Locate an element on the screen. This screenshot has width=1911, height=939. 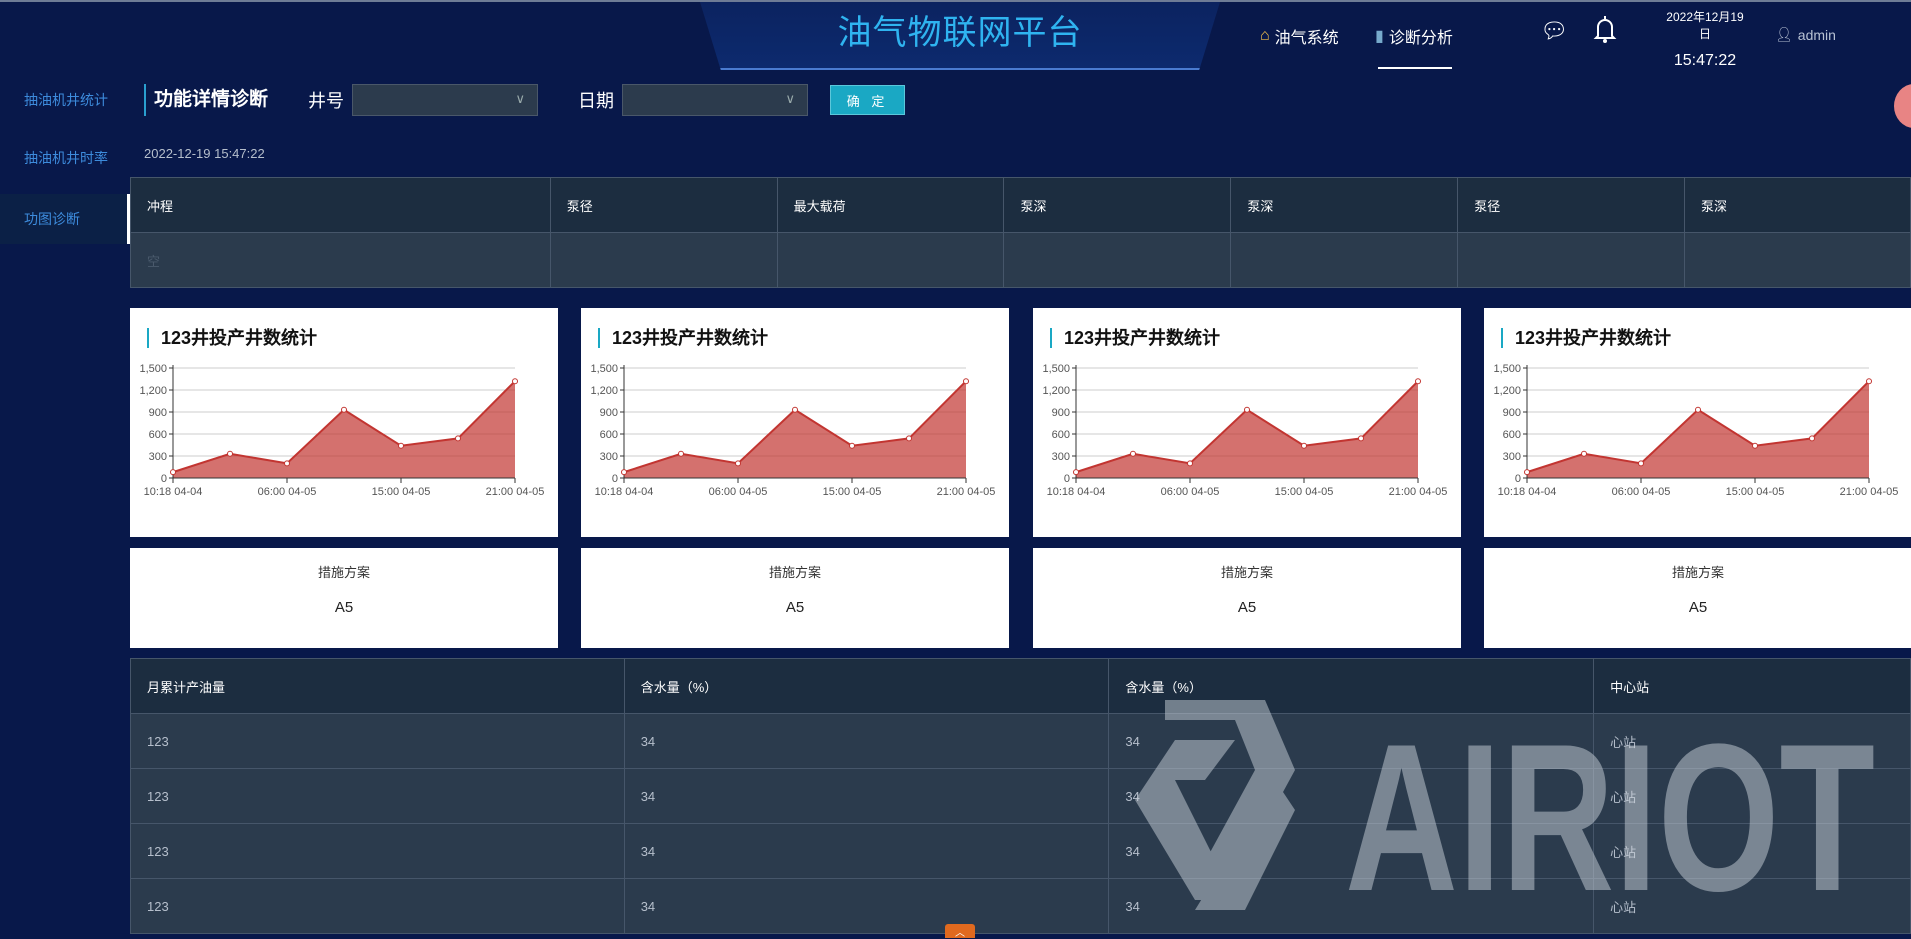
nav-oil-system: ⌂ 油气系统 is located at coordinates (1299, 36).